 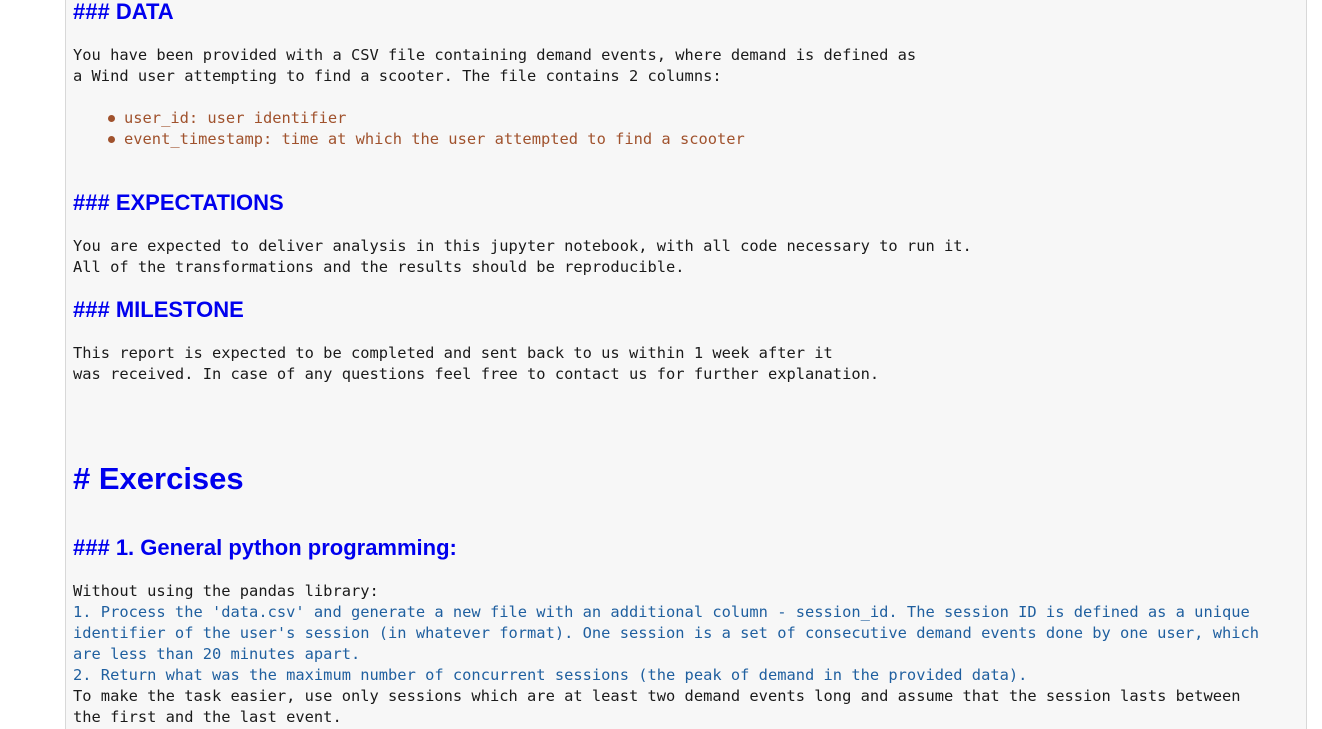 What do you see at coordinates (158, 309) in the screenshot?
I see `milestone-heading: ### MILESTONE` at bounding box center [158, 309].